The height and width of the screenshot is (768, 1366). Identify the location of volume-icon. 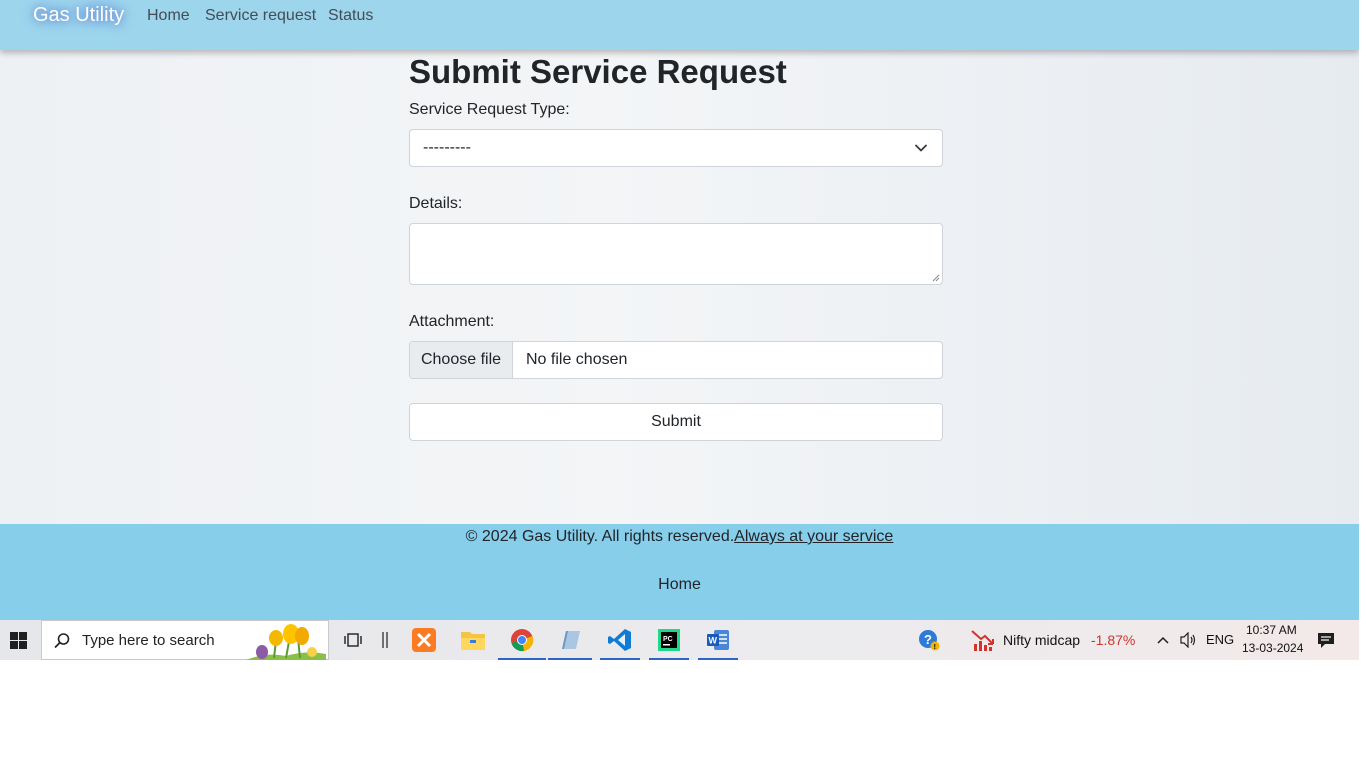
(1188, 640).